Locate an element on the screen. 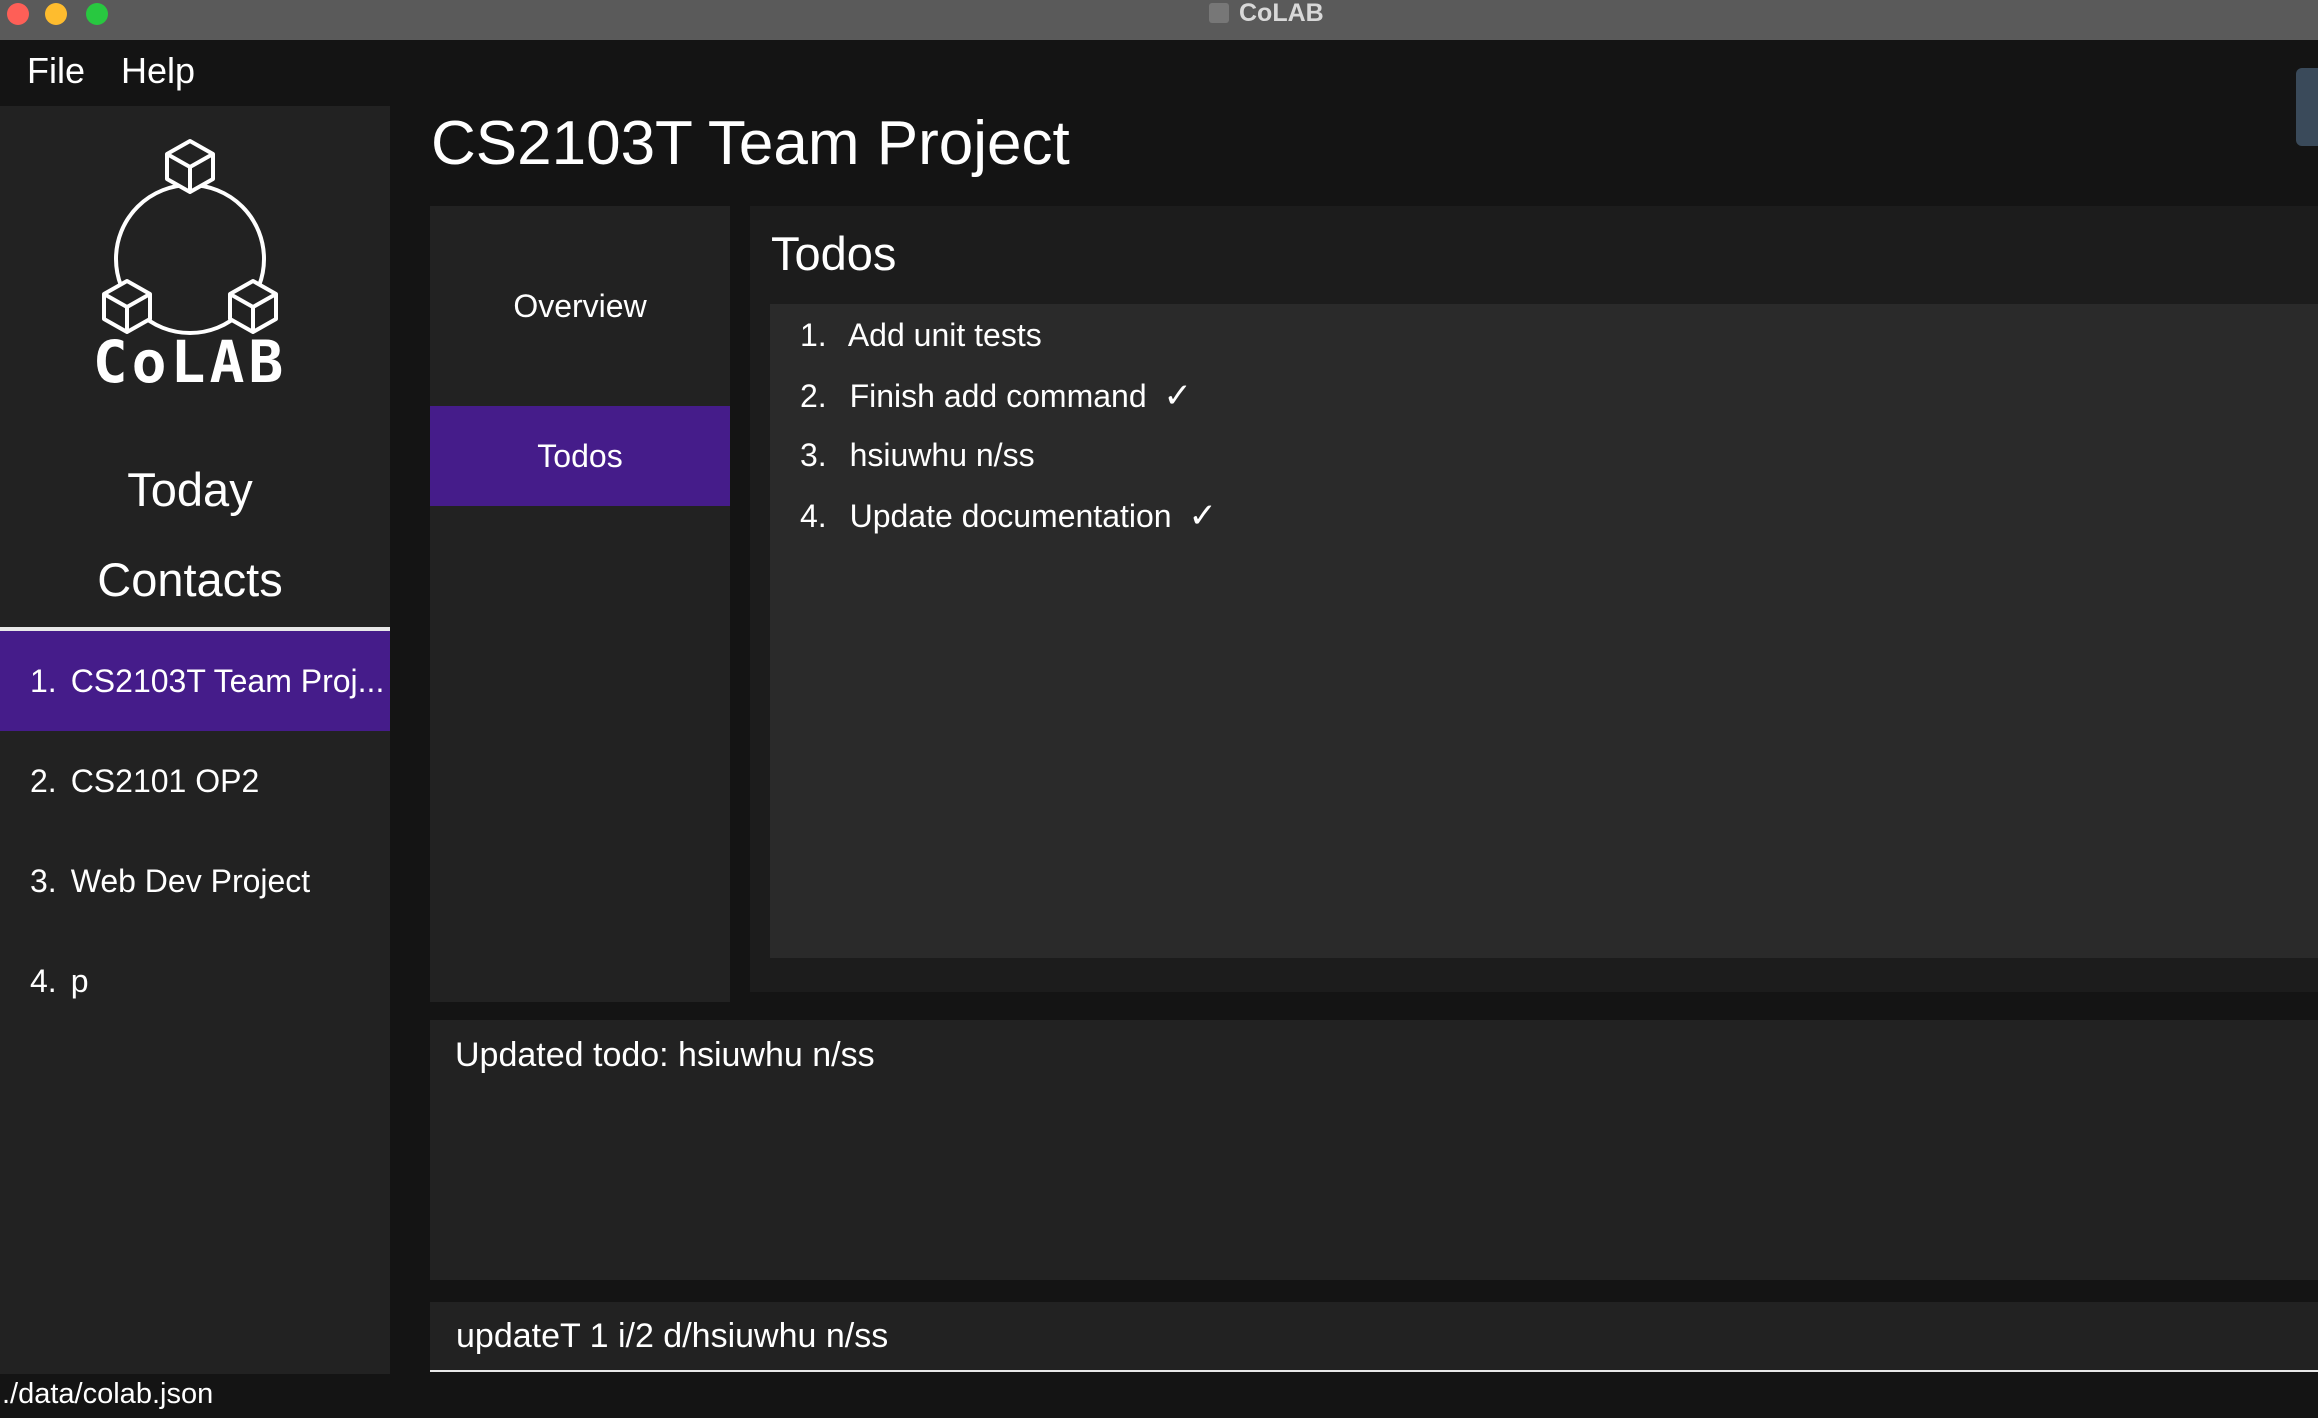  colab-logo-icon is located at coordinates (190, 237).